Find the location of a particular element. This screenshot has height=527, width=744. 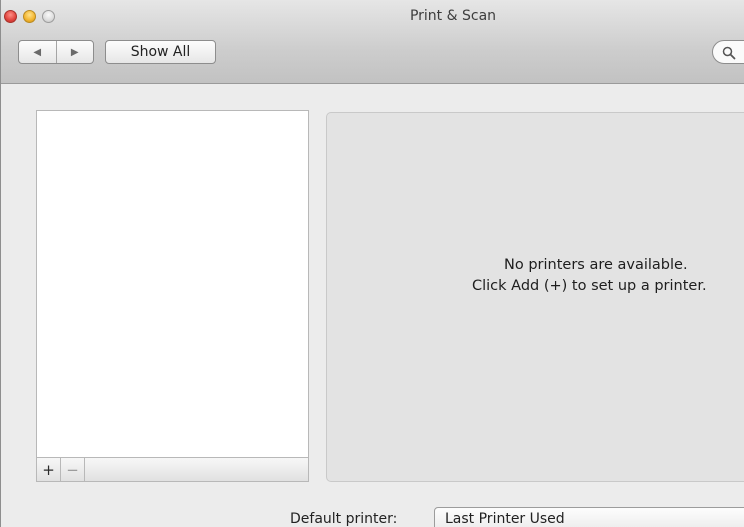

forward-button: ▶ is located at coordinates (75, 52).